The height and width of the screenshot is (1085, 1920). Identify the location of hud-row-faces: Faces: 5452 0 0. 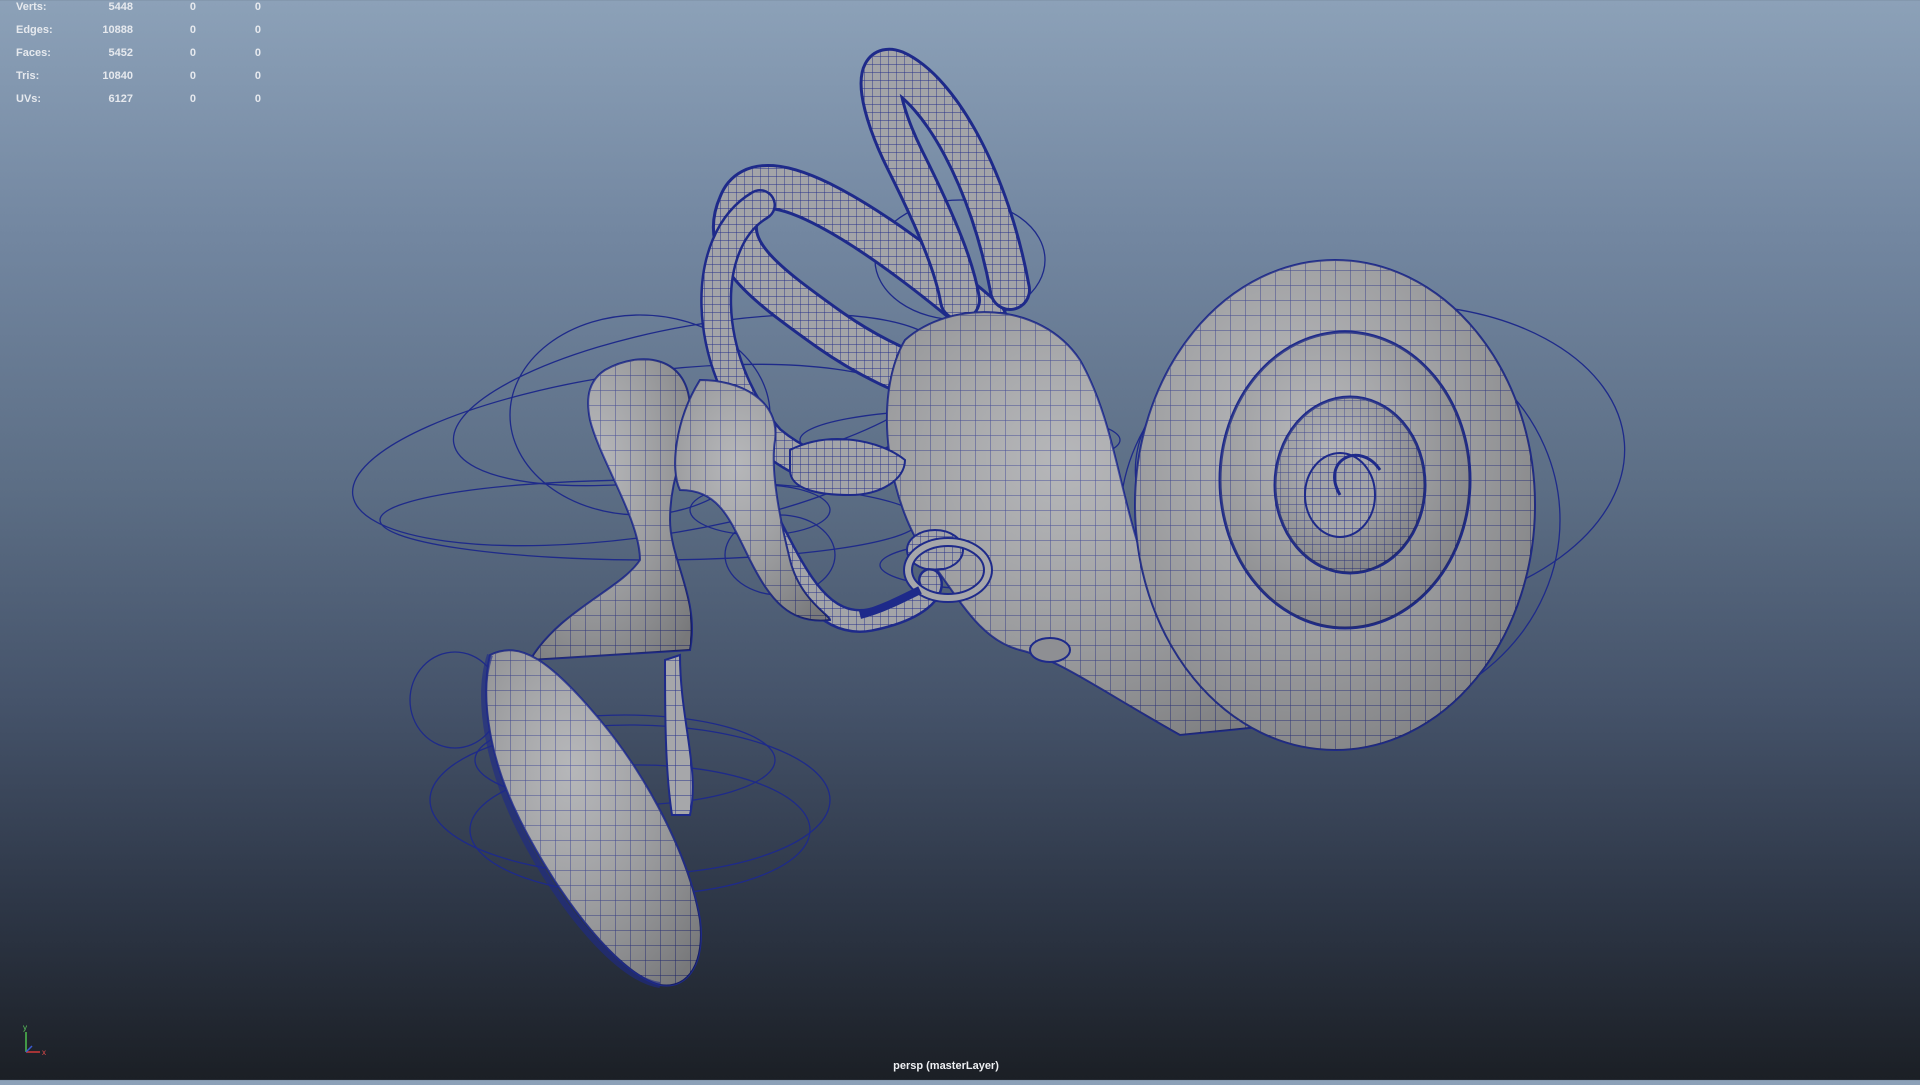
(146, 57).